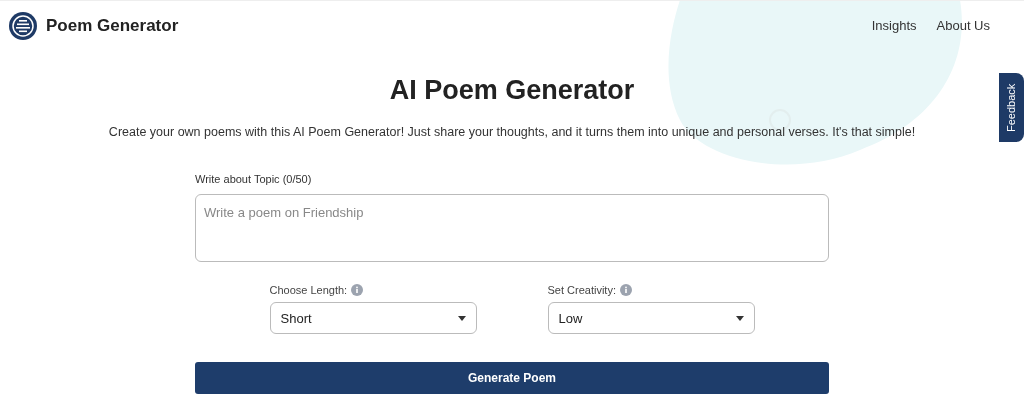 The width and height of the screenshot is (1024, 417). I want to click on logo-icon, so click(23, 25).